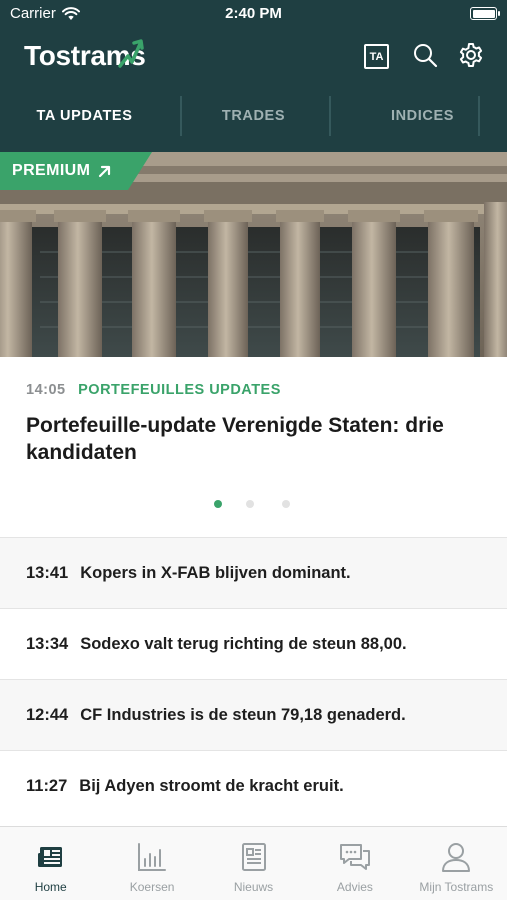  I want to click on logo: Tostrams, so click(85, 56).